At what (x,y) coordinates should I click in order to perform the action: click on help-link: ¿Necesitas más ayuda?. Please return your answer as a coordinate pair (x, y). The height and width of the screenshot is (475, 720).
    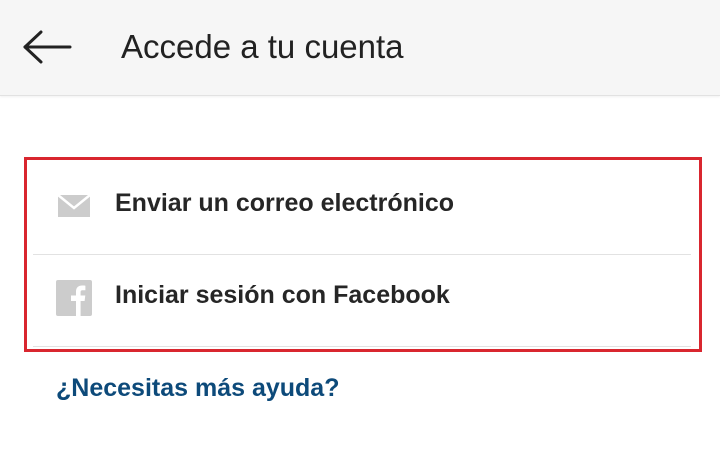
    Looking at the image, I should click on (197, 388).